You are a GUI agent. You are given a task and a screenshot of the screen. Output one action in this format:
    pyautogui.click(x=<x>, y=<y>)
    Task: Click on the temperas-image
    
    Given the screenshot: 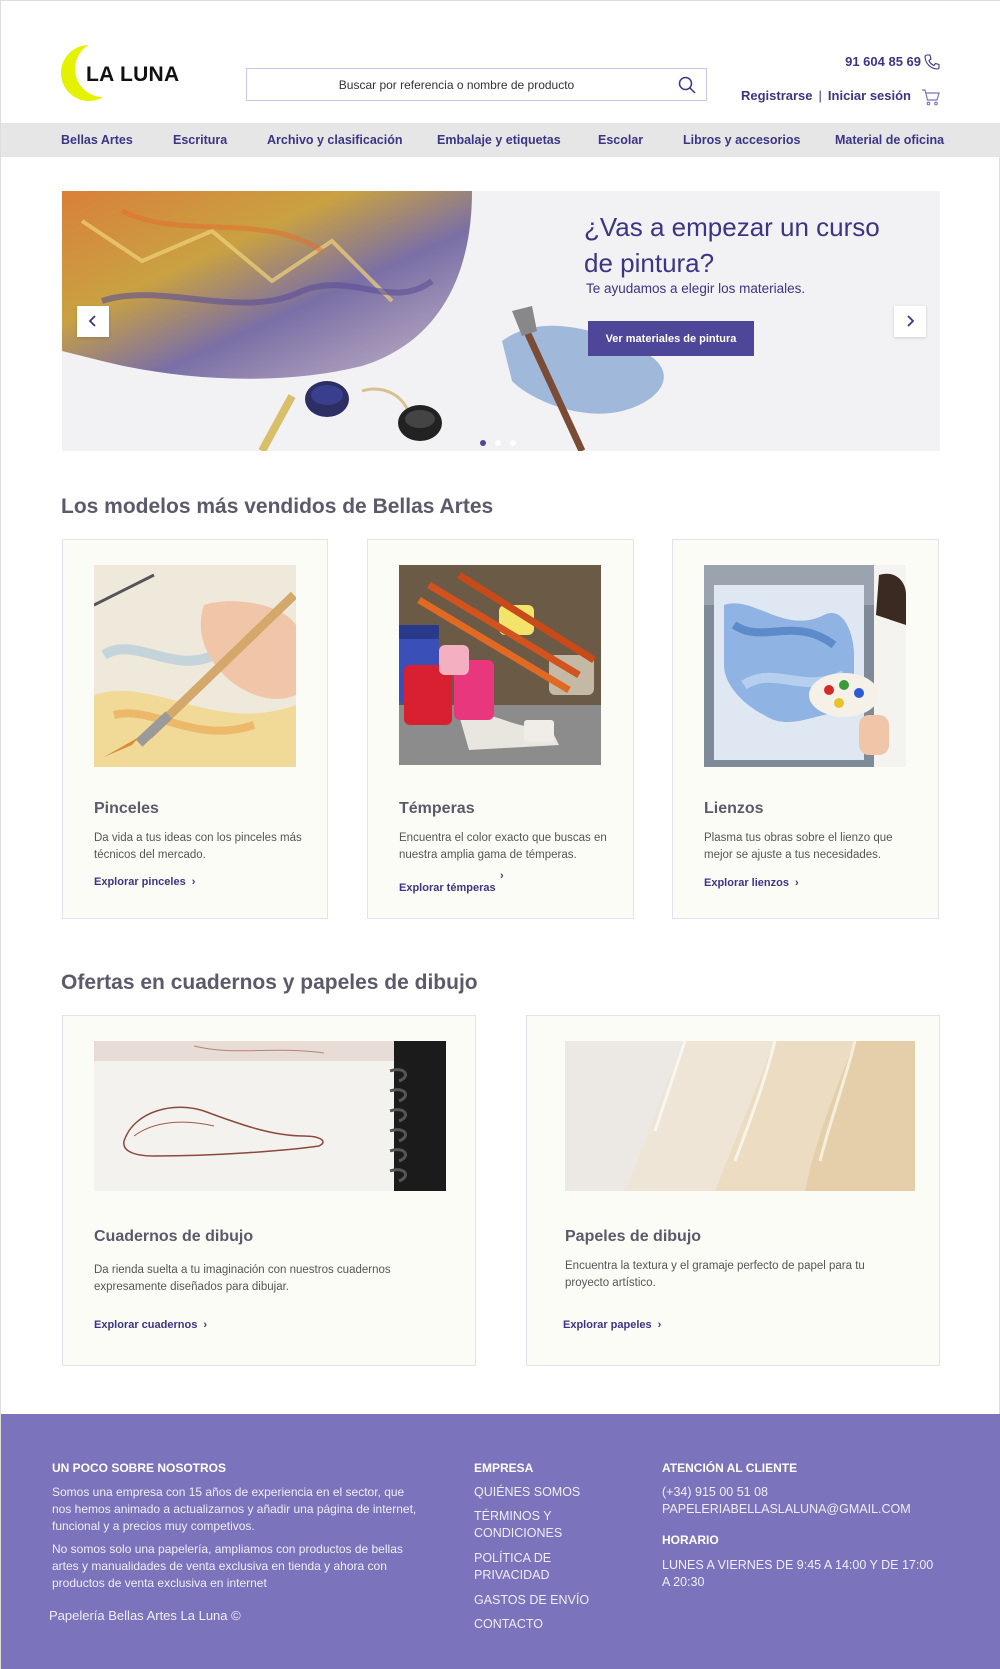 What is the action you would take?
    pyautogui.click(x=500, y=665)
    